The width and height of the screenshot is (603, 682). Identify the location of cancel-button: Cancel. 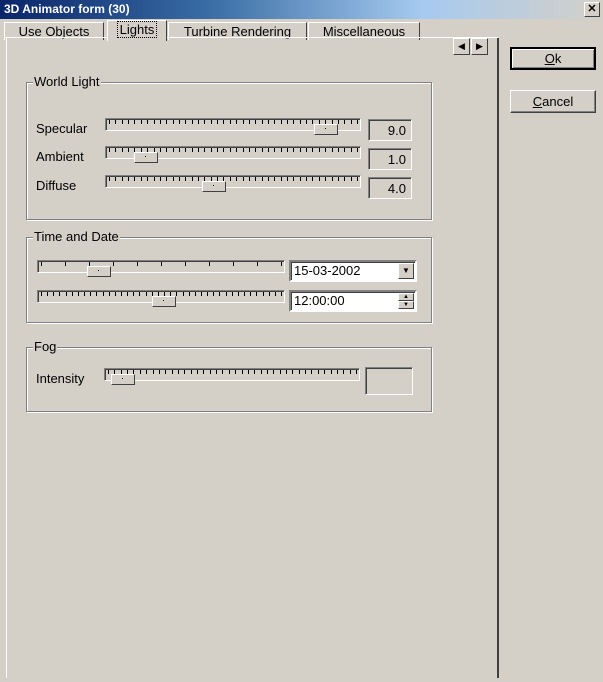
(553, 101).